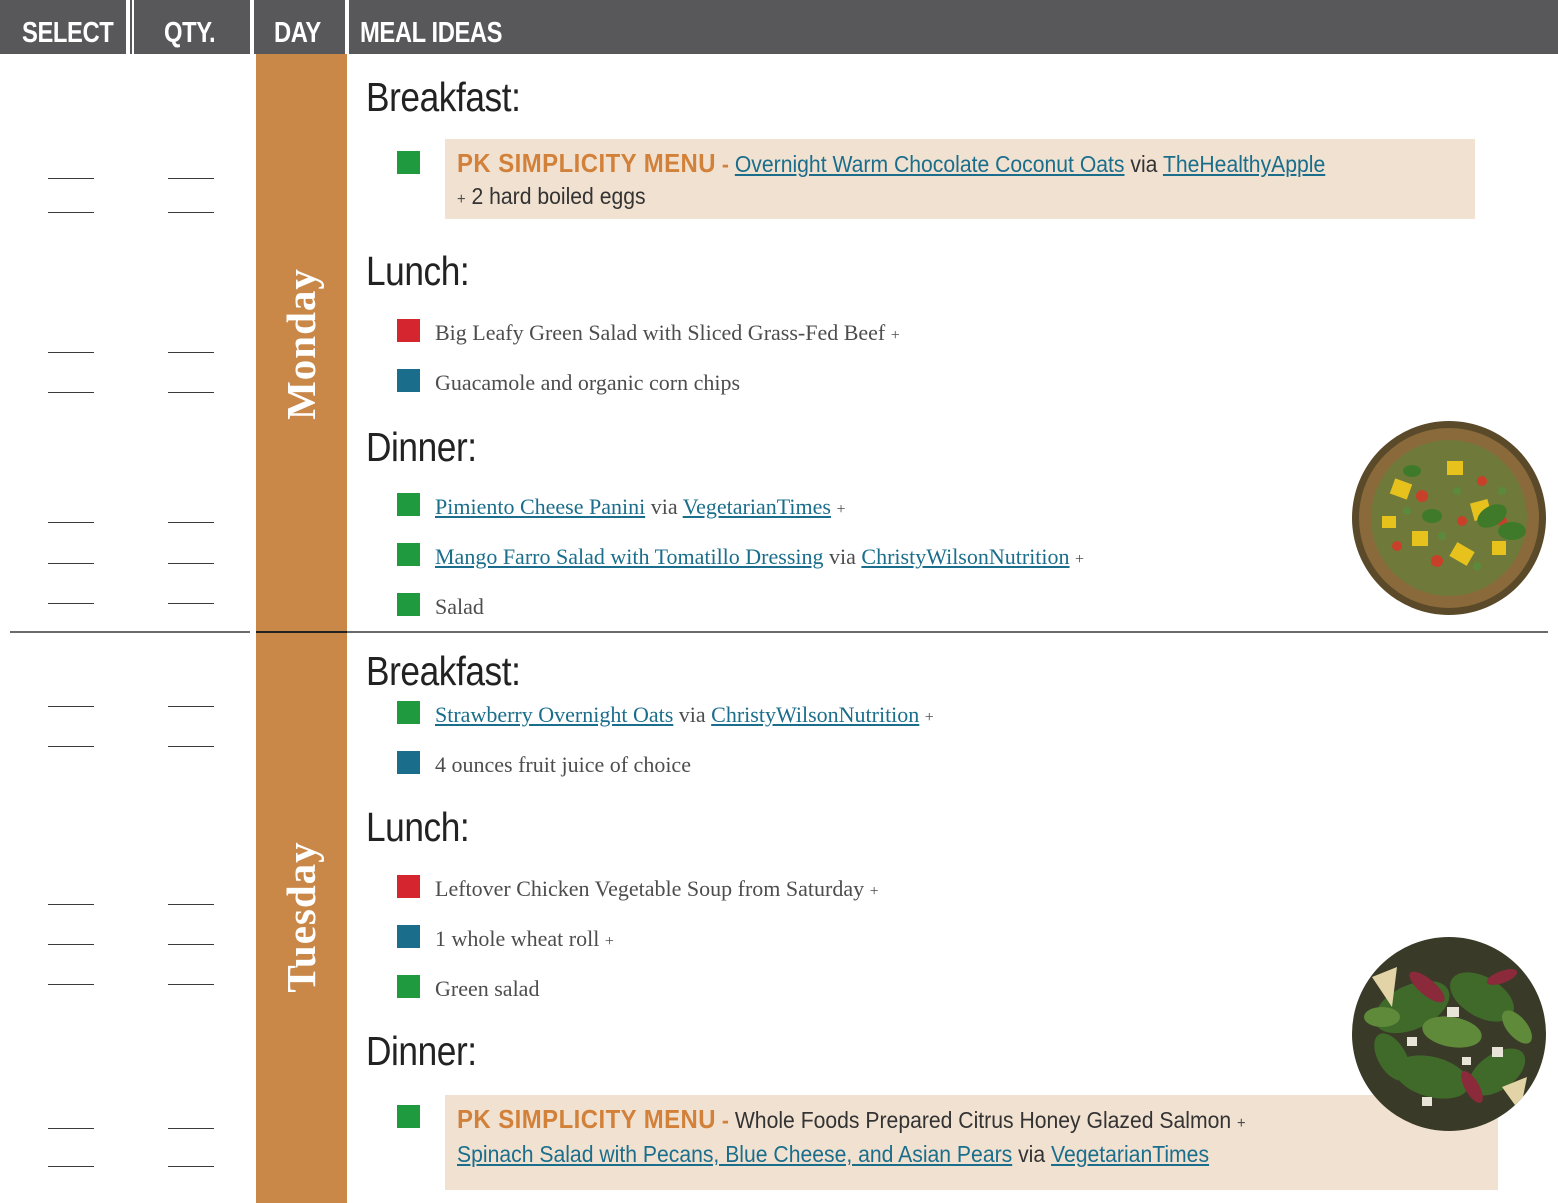  What do you see at coordinates (301, 917) in the screenshot?
I see `day-label-tuesday: Tuesday` at bounding box center [301, 917].